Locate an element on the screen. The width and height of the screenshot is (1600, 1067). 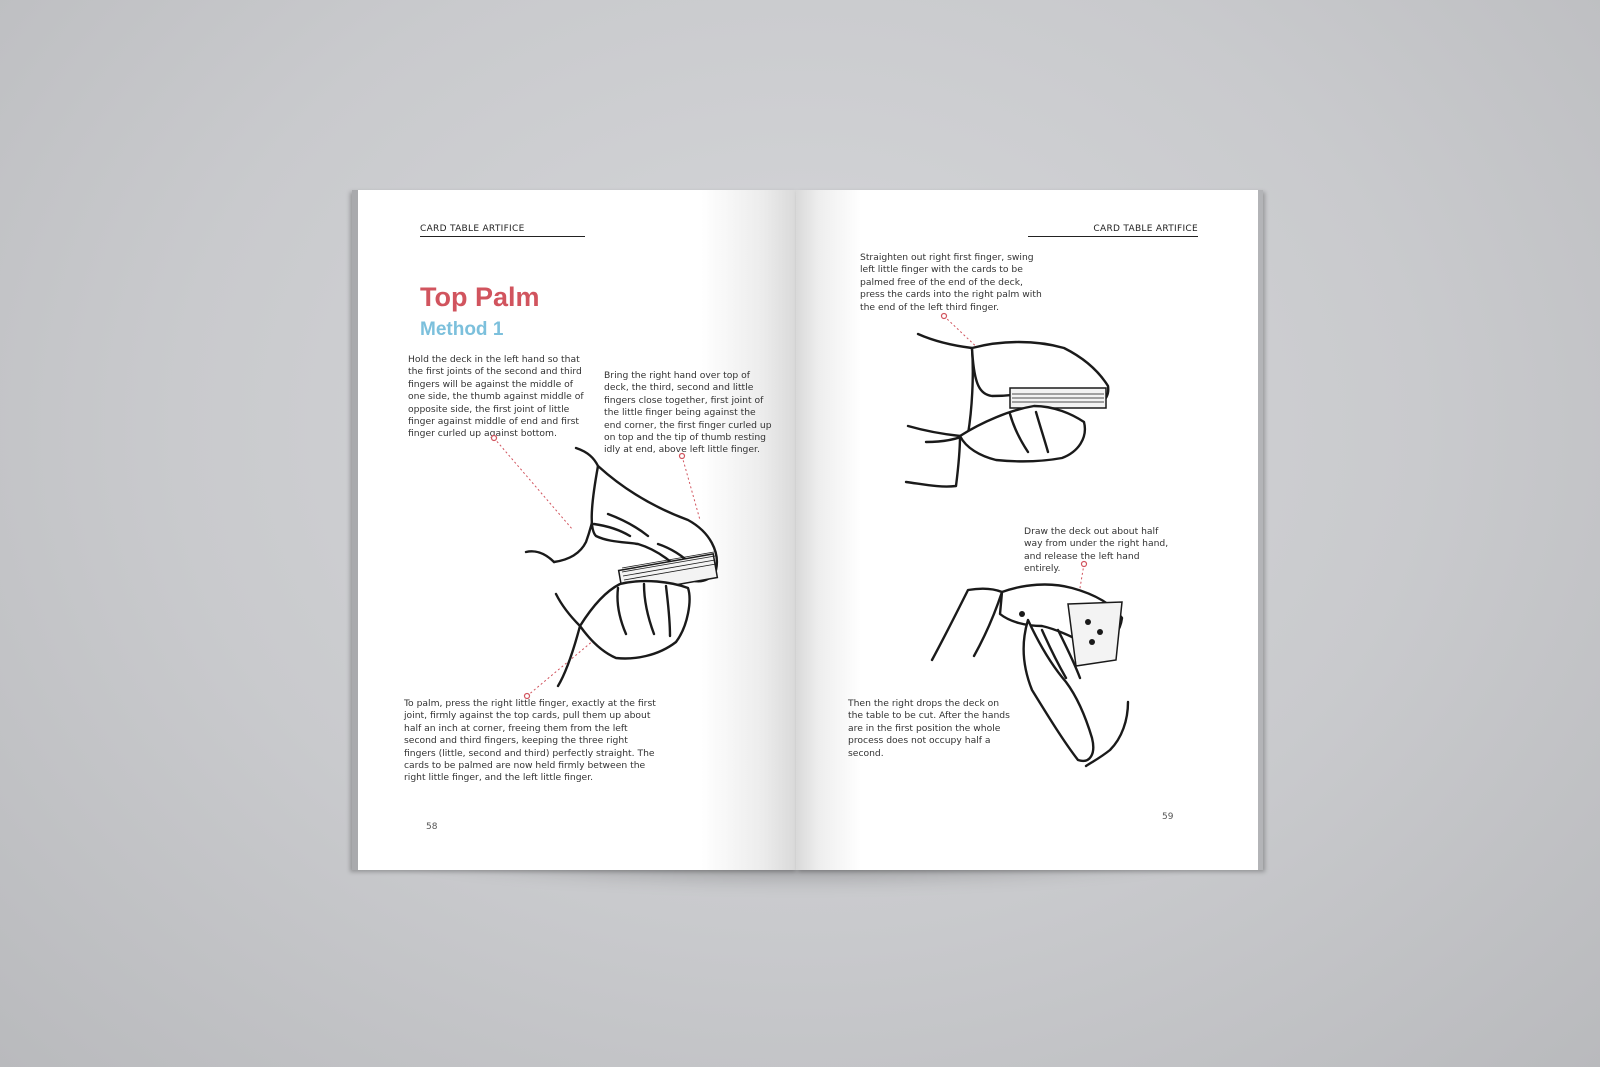
hands-holding-deck-illustration is located at coordinates (604, 567).